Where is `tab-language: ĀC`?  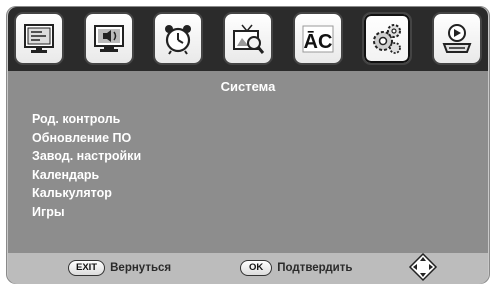 tab-language: ĀC is located at coordinates (317, 38).